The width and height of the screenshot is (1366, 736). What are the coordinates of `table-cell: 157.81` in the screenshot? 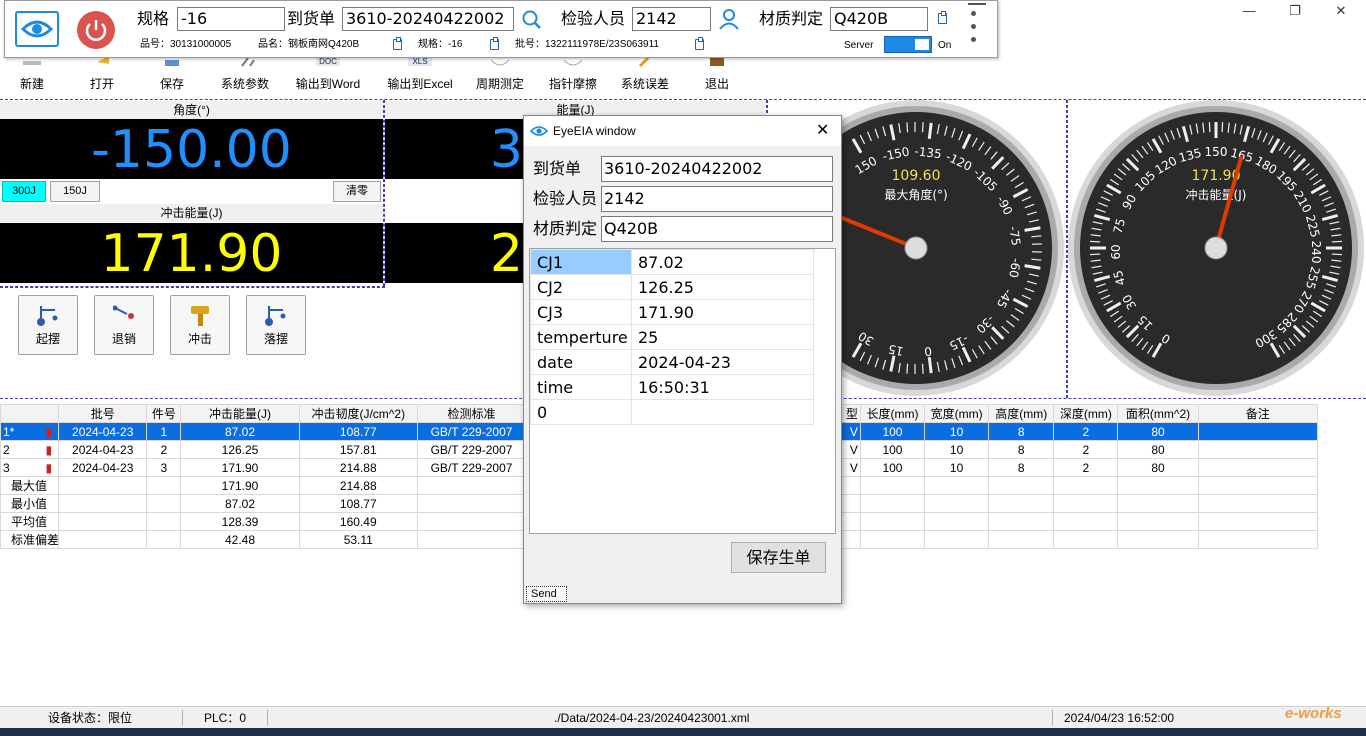 It's located at (358, 449).